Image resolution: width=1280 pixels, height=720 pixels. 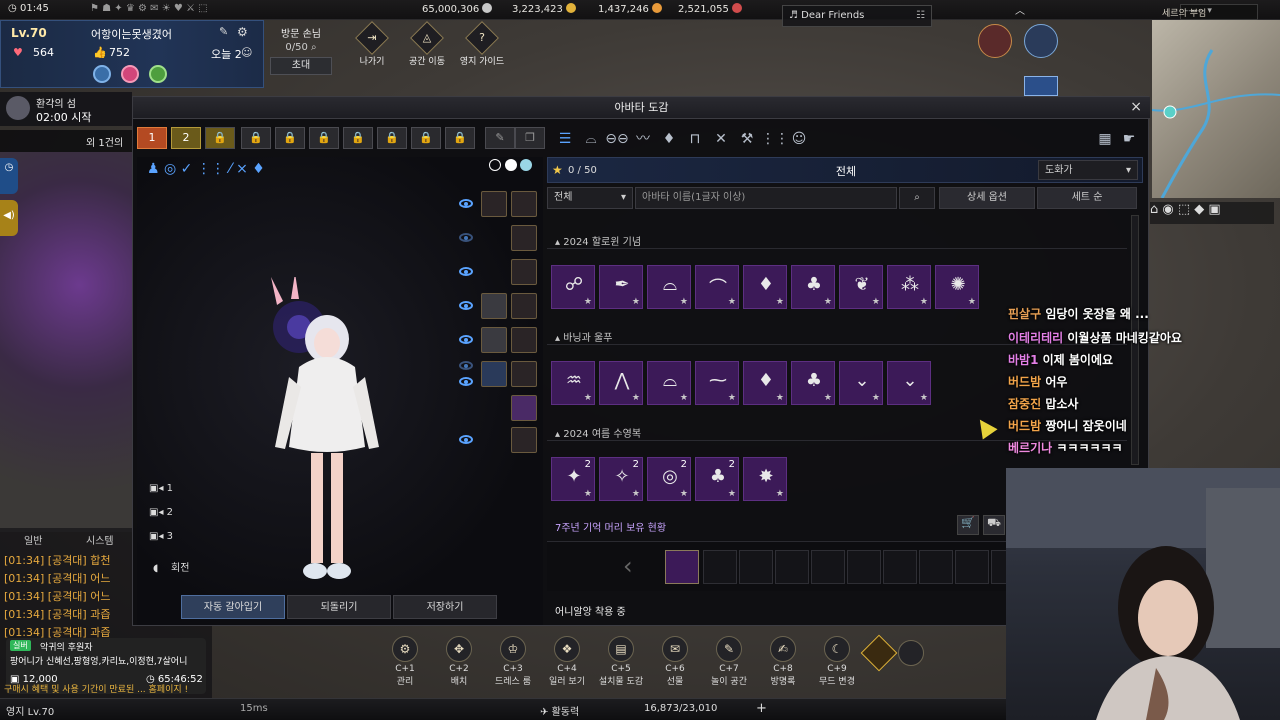 I want to click on avatar-item: ⁓ ★, so click(x=717, y=383).